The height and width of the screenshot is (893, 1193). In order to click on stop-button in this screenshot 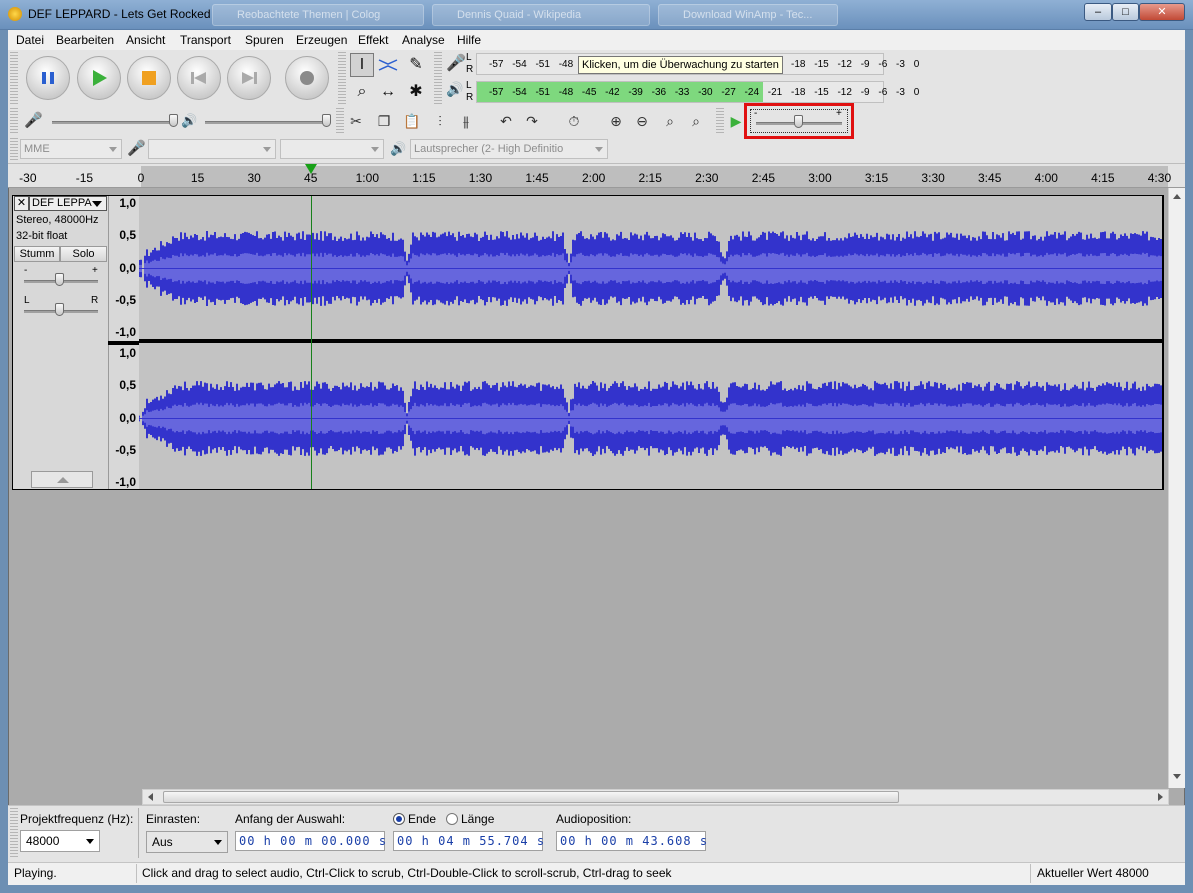, I will do `click(149, 78)`.